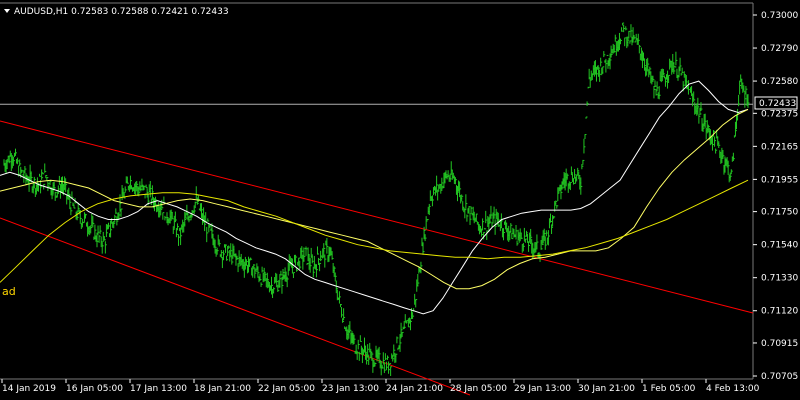  Describe the element at coordinates (779, 147) in the screenshot. I see `y-tick-label: 0.72165` at that location.